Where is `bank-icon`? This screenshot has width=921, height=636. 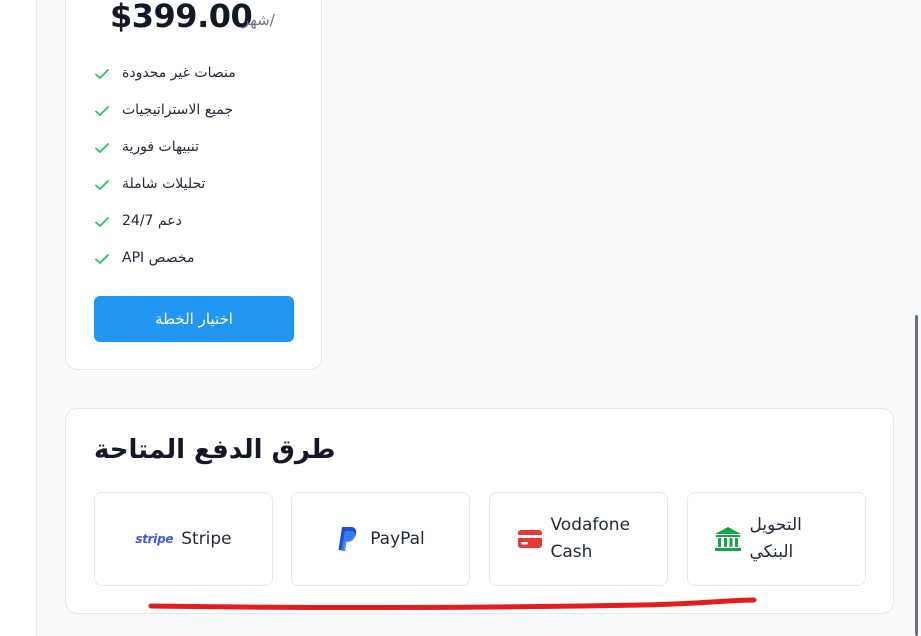
bank-icon is located at coordinates (727, 539).